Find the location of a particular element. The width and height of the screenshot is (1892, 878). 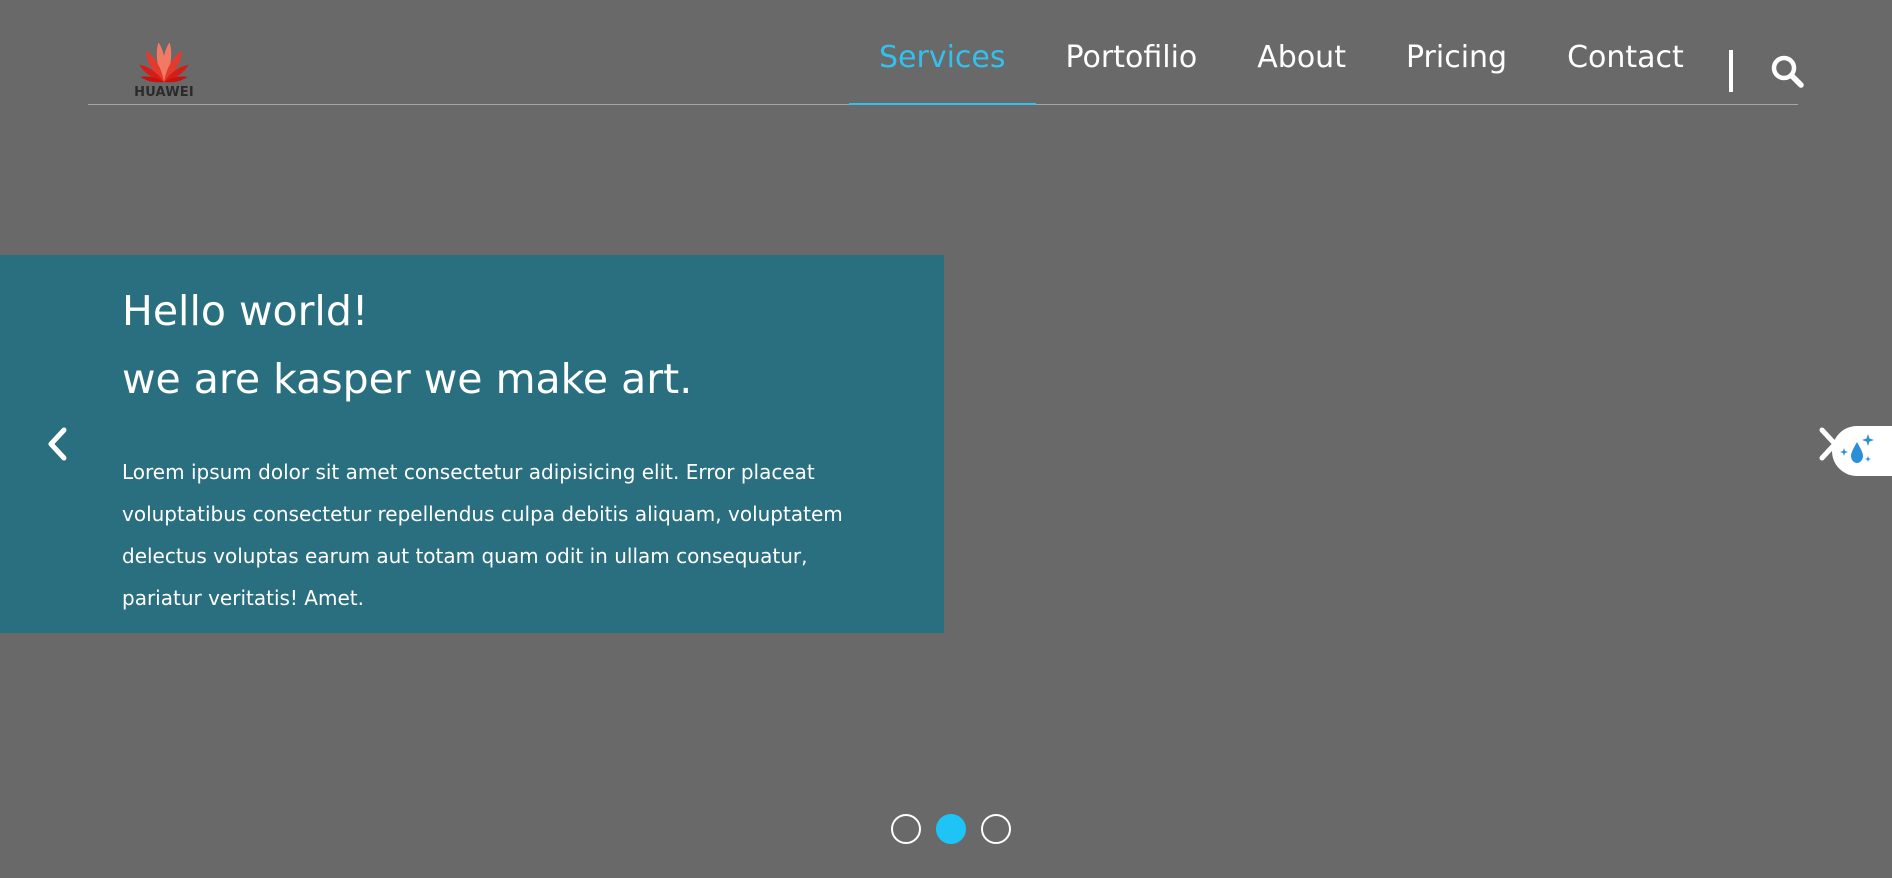

nav-item-contact: Contact is located at coordinates (1625, 52).